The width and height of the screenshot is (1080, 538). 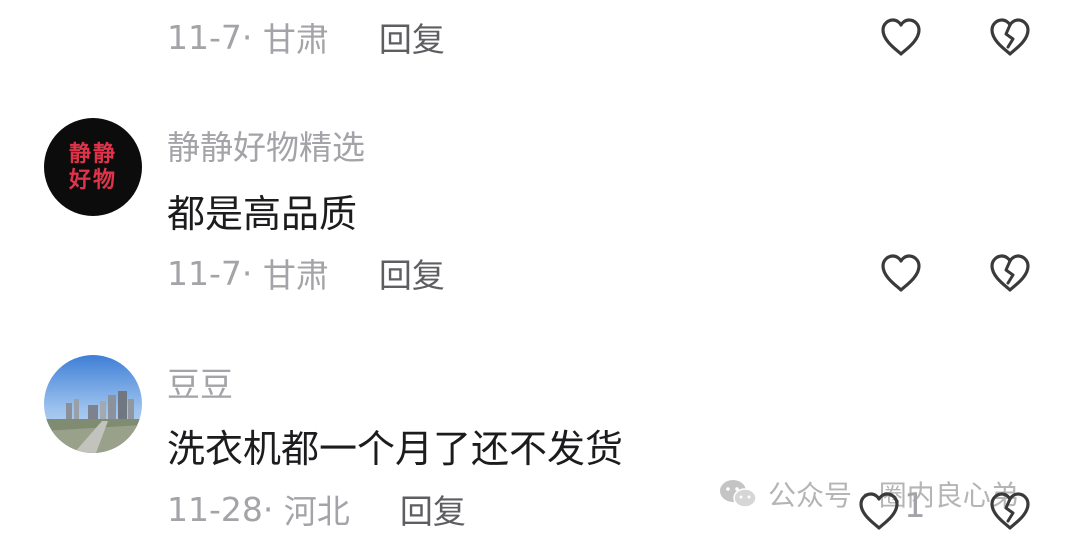 I want to click on wechat-icon, so click(x=738, y=494).